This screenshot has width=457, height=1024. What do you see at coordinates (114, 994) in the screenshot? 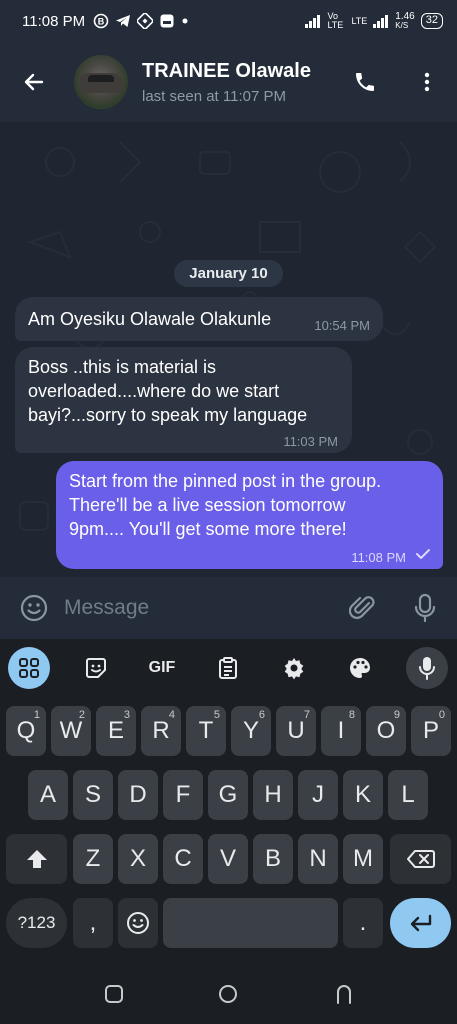
I see `recents-button` at bounding box center [114, 994].